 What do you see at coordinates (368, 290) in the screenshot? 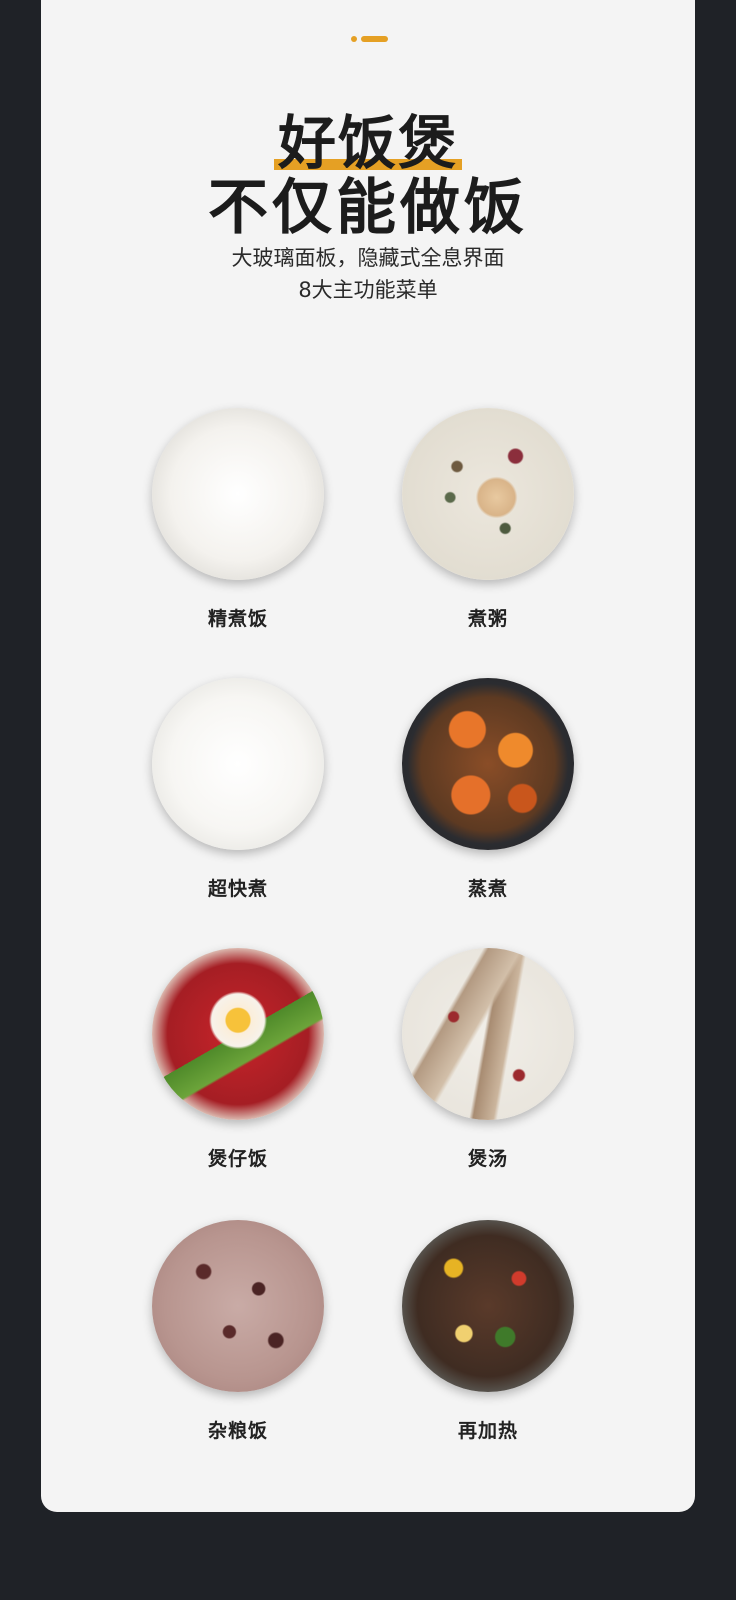
I see `subtitle-line-2: 8大主功能菜单` at bounding box center [368, 290].